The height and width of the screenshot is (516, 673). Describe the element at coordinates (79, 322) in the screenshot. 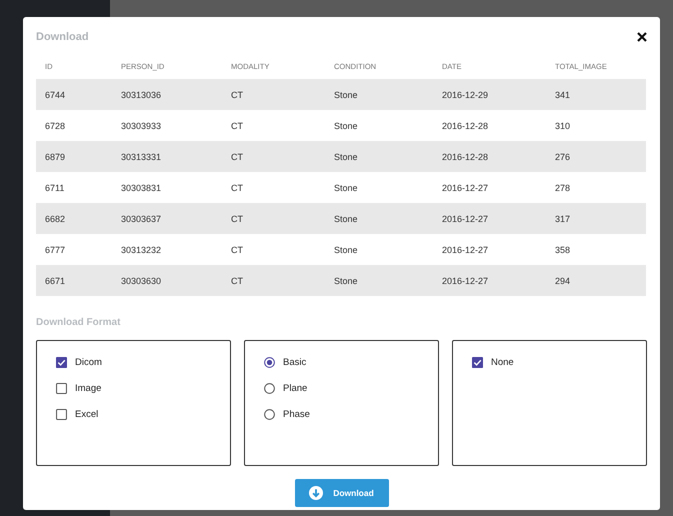

I see `section-title: Download Format` at that location.